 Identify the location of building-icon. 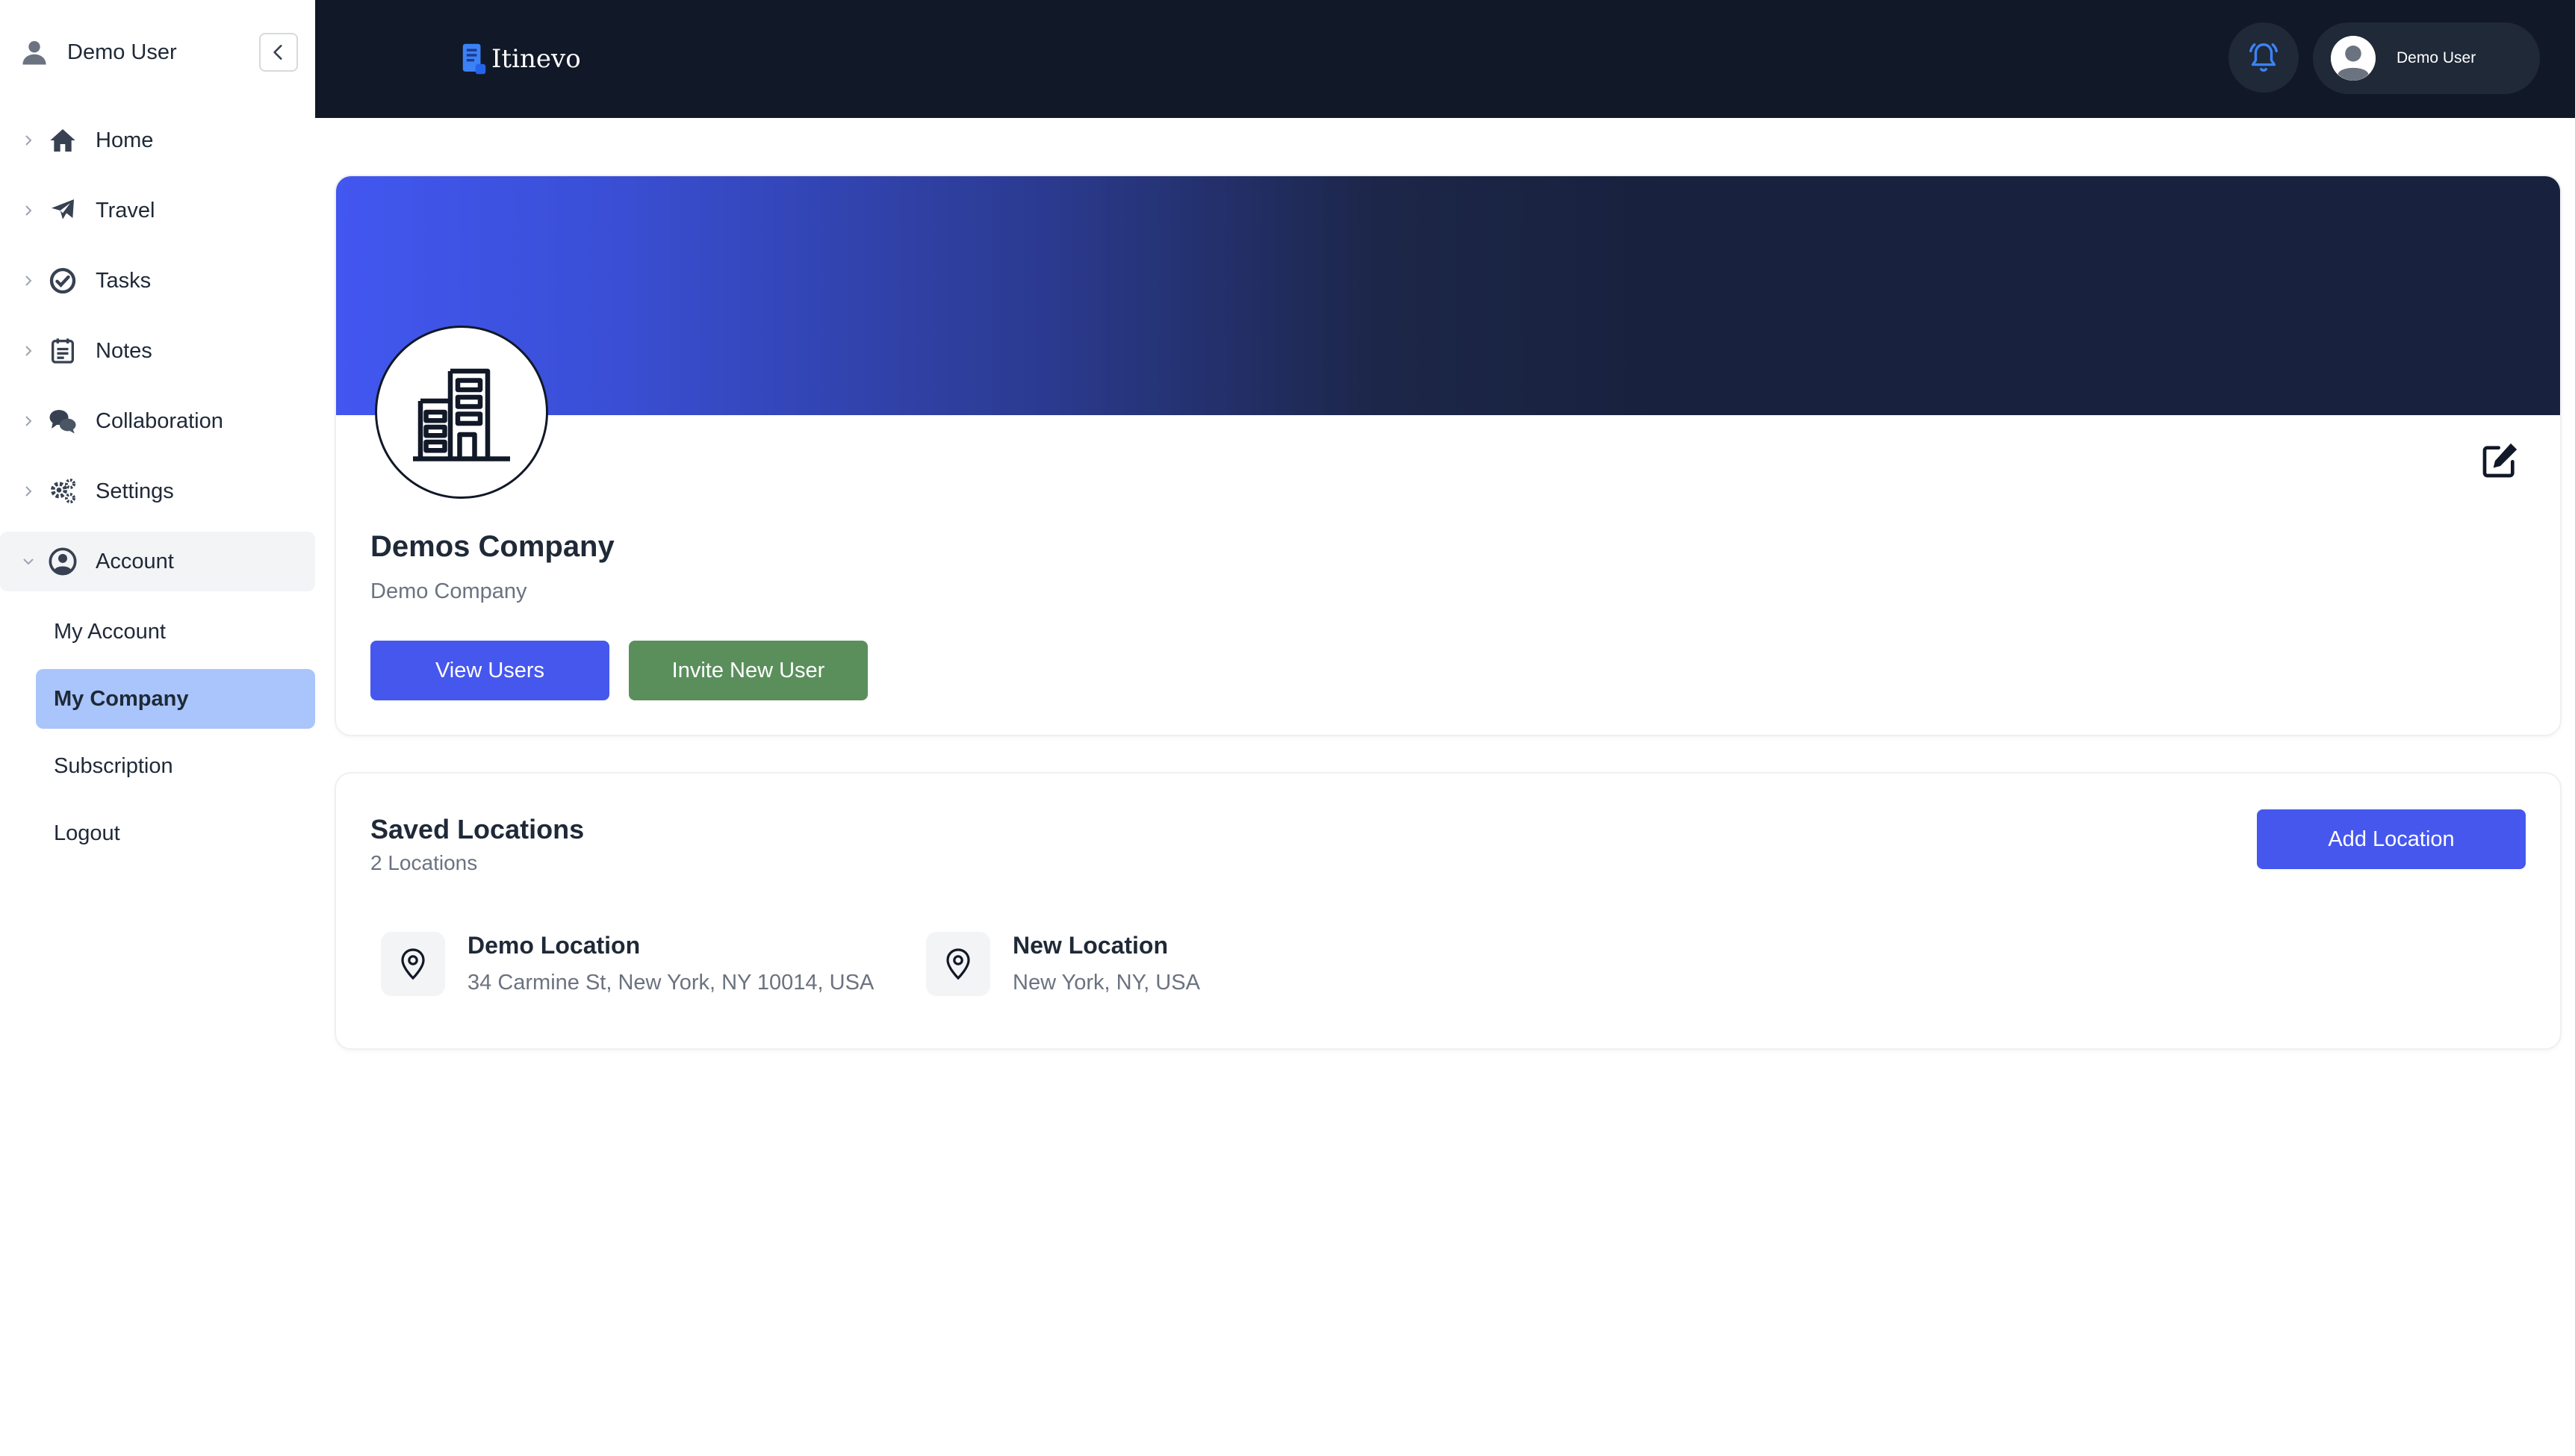
(462, 414).